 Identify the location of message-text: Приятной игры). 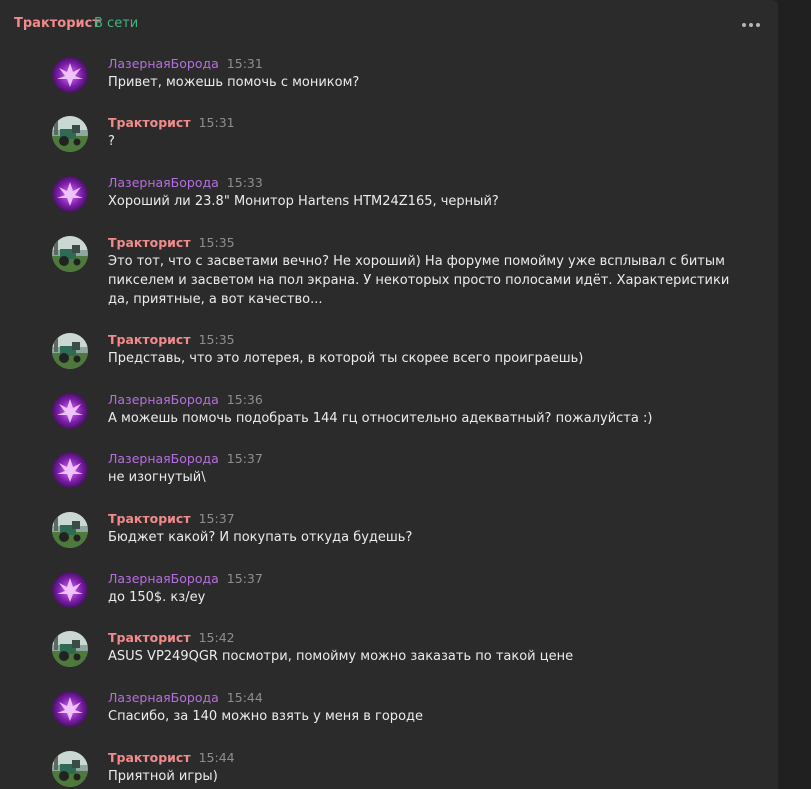
(163, 776).